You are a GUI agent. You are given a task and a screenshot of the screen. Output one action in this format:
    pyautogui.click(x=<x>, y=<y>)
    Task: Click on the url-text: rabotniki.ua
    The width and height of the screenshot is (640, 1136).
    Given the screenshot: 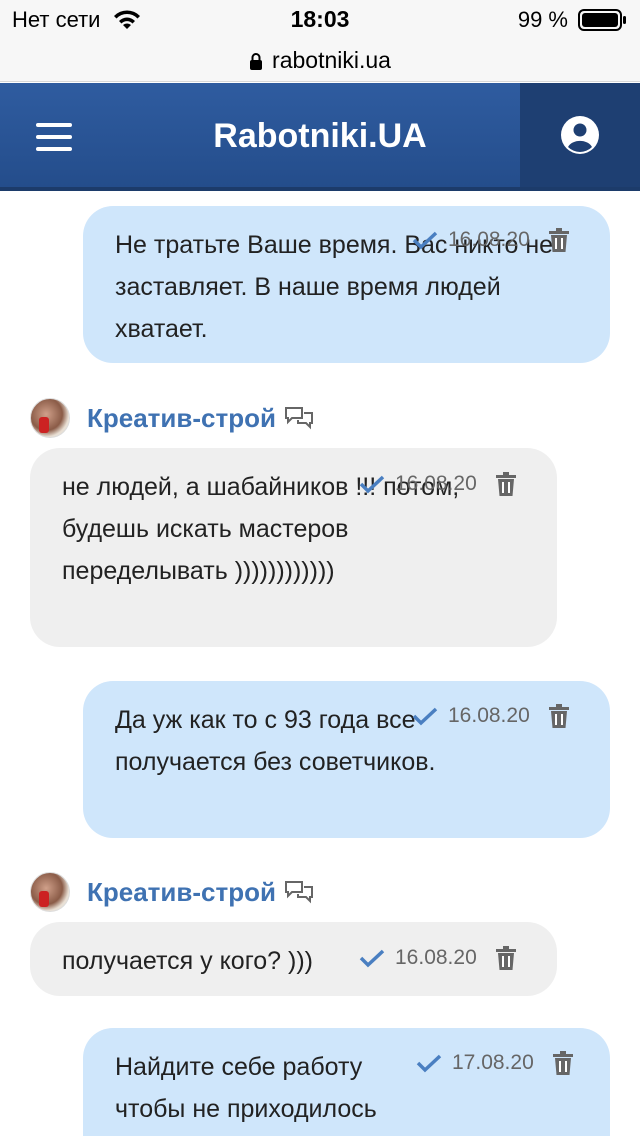 What is the action you would take?
    pyautogui.click(x=331, y=60)
    